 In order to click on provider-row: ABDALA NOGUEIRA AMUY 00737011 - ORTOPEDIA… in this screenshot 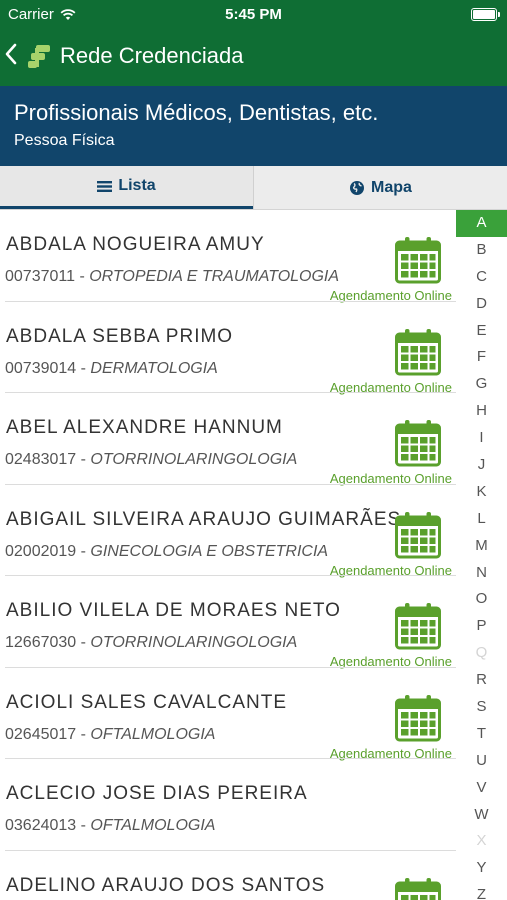, I will do `click(228, 256)`.